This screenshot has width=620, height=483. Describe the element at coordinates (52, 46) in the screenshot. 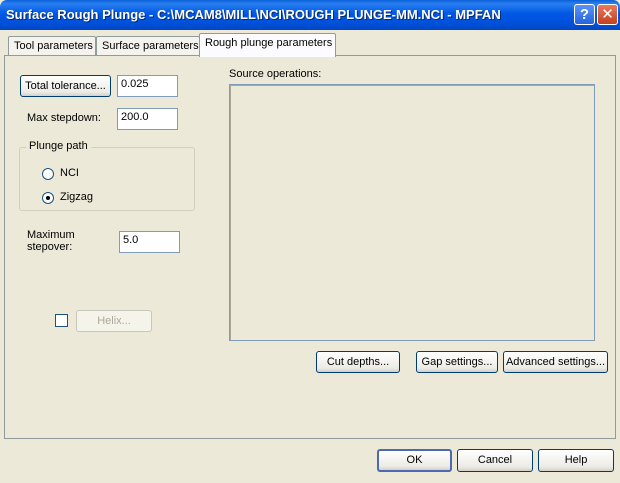

I see `tab-tool-parameters: Tool parameters` at that location.